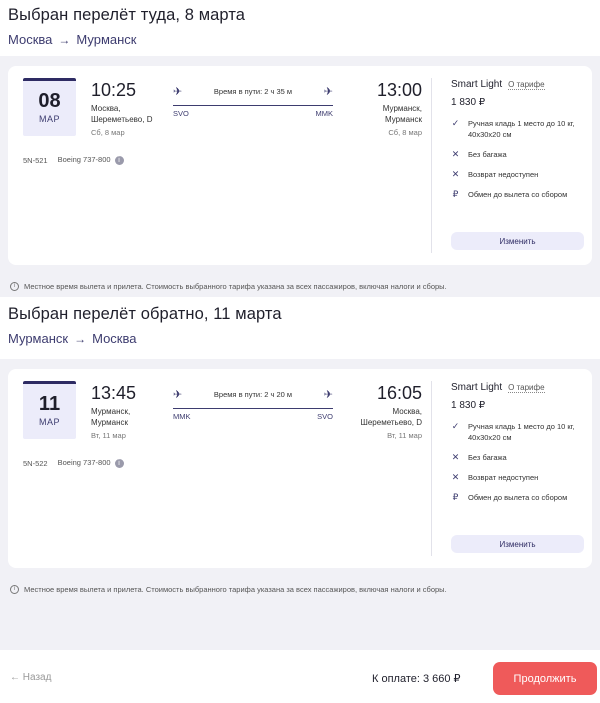  What do you see at coordinates (121, 114) in the screenshot?
I see `departure-city: Москва, Шереметьево, D` at bounding box center [121, 114].